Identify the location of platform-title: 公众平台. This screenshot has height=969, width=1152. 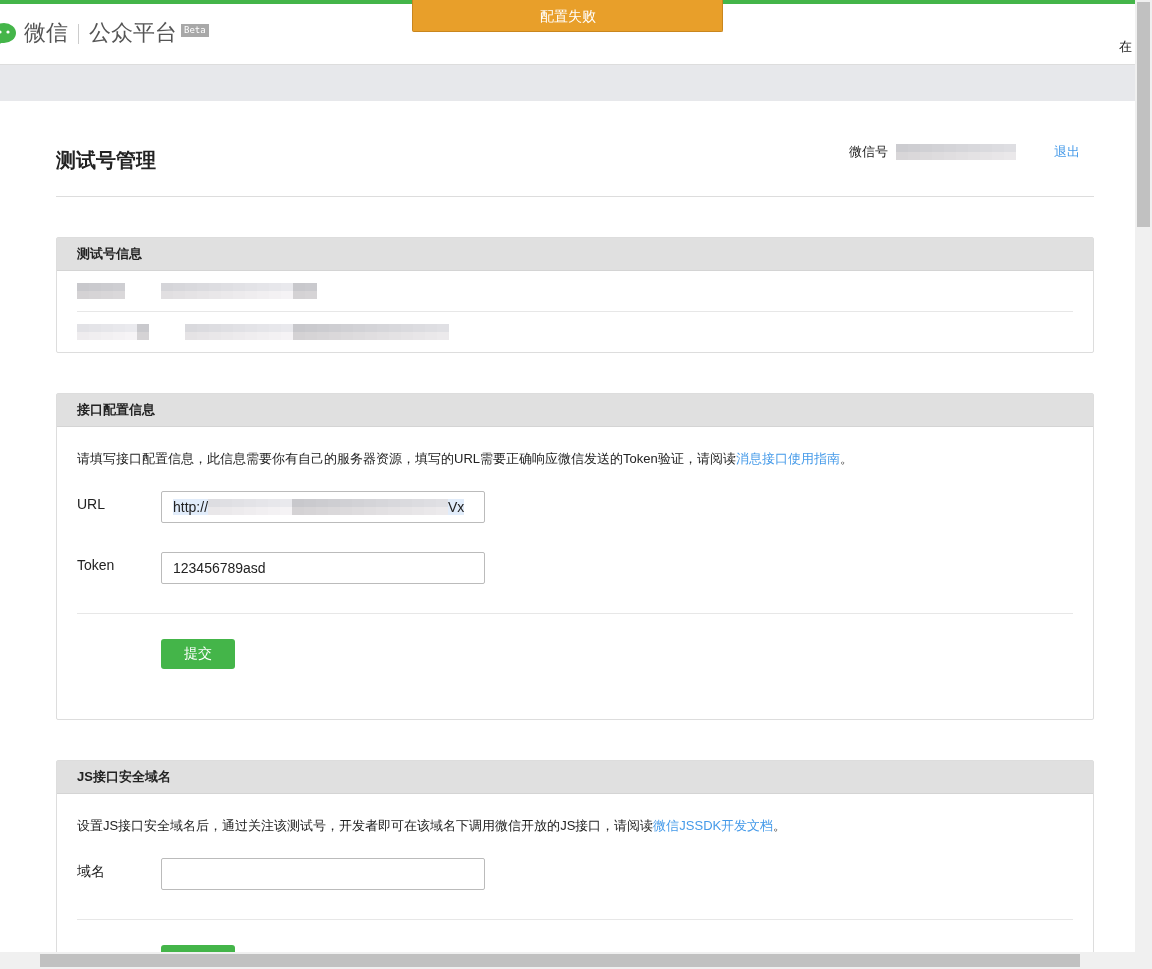
(133, 33).